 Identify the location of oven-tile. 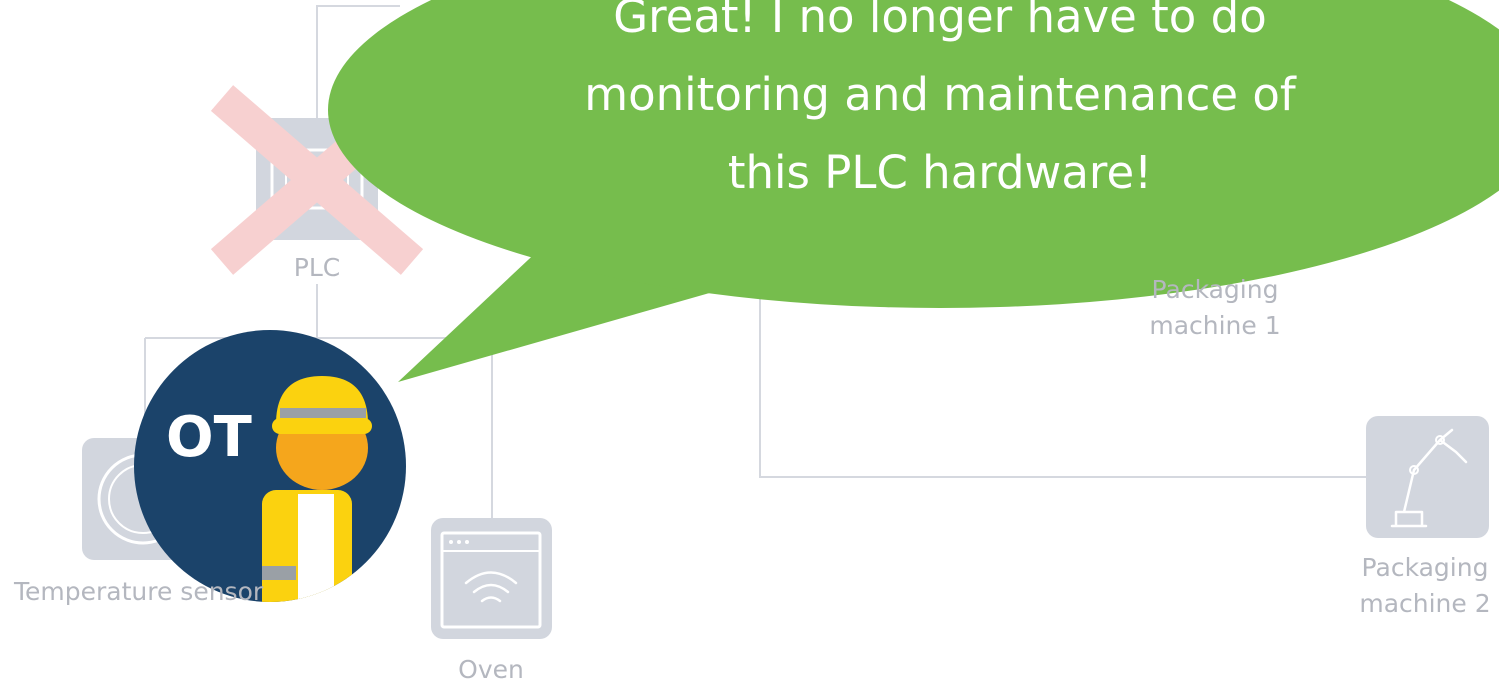
(491, 578).